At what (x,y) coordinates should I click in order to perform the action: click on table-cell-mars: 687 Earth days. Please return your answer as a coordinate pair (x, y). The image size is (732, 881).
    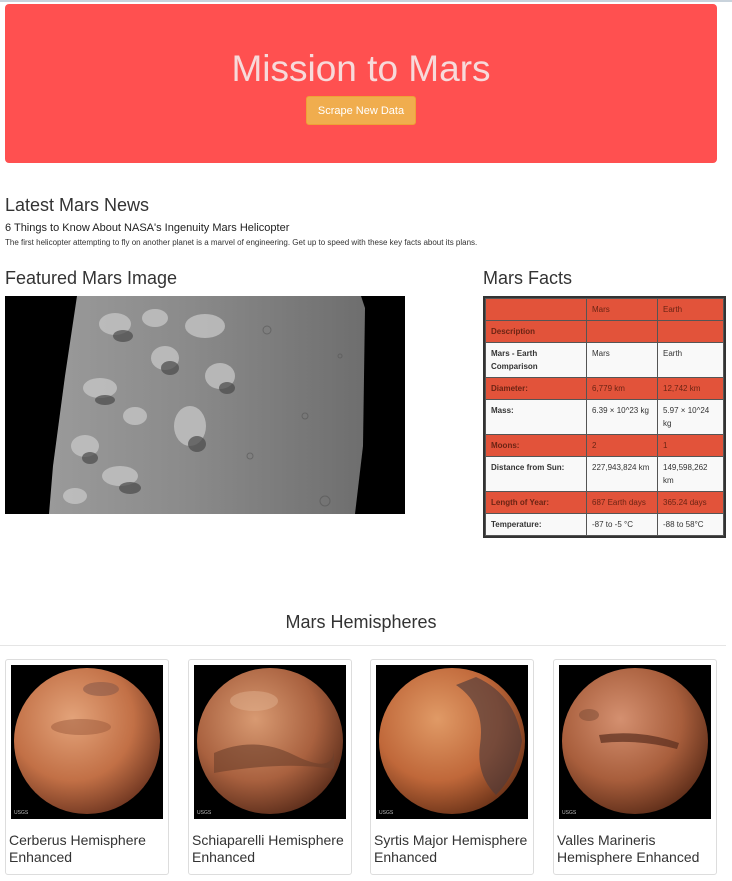
    Looking at the image, I should click on (622, 502).